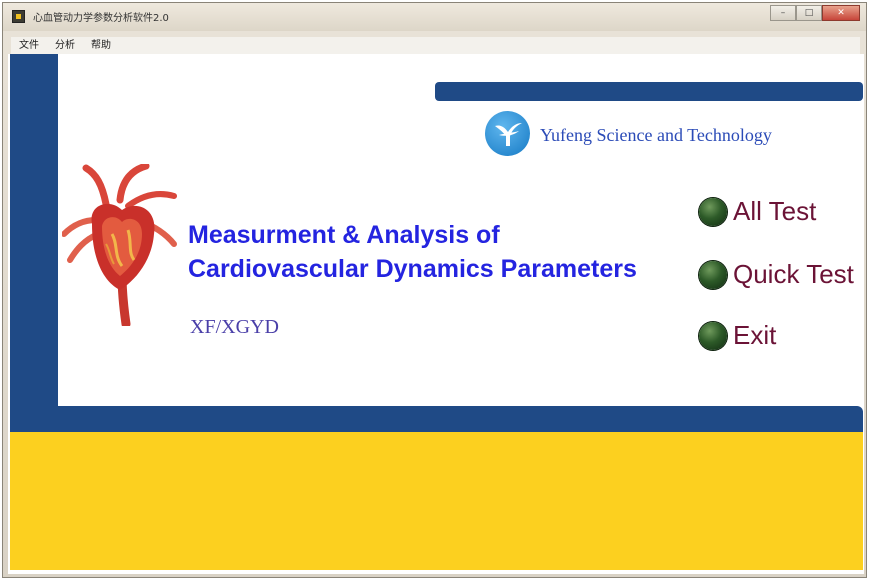 The image size is (871, 581). What do you see at coordinates (434, 17) in the screenshot?
I see `title-bar: 心血管动力学参数分析软件2.0 – □ ✕` at bounding box center [434, 17].